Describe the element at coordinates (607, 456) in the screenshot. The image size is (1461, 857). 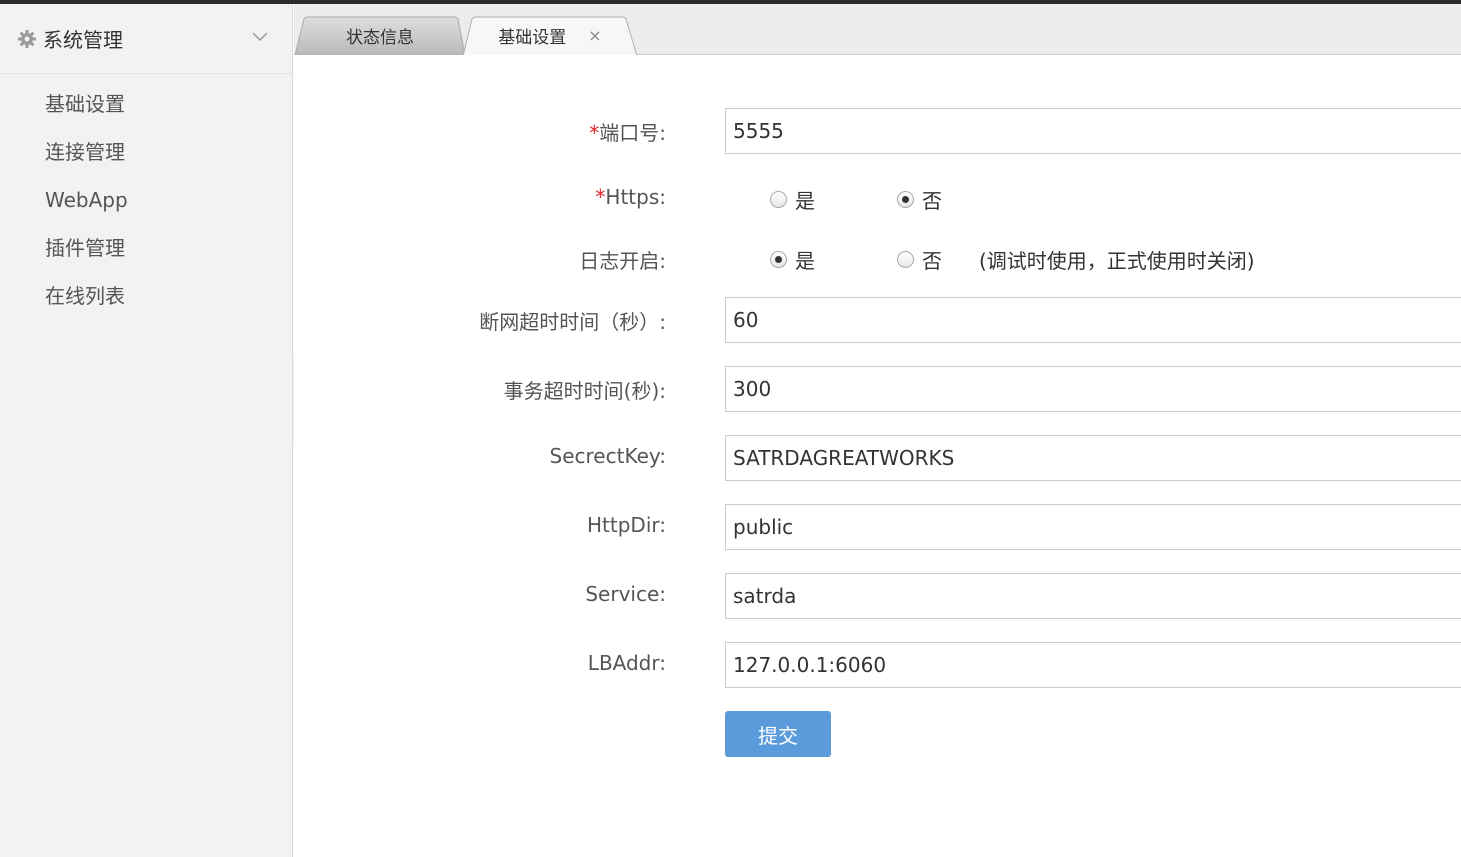
I see `secret-key-label: SecrectKey:` at that location.